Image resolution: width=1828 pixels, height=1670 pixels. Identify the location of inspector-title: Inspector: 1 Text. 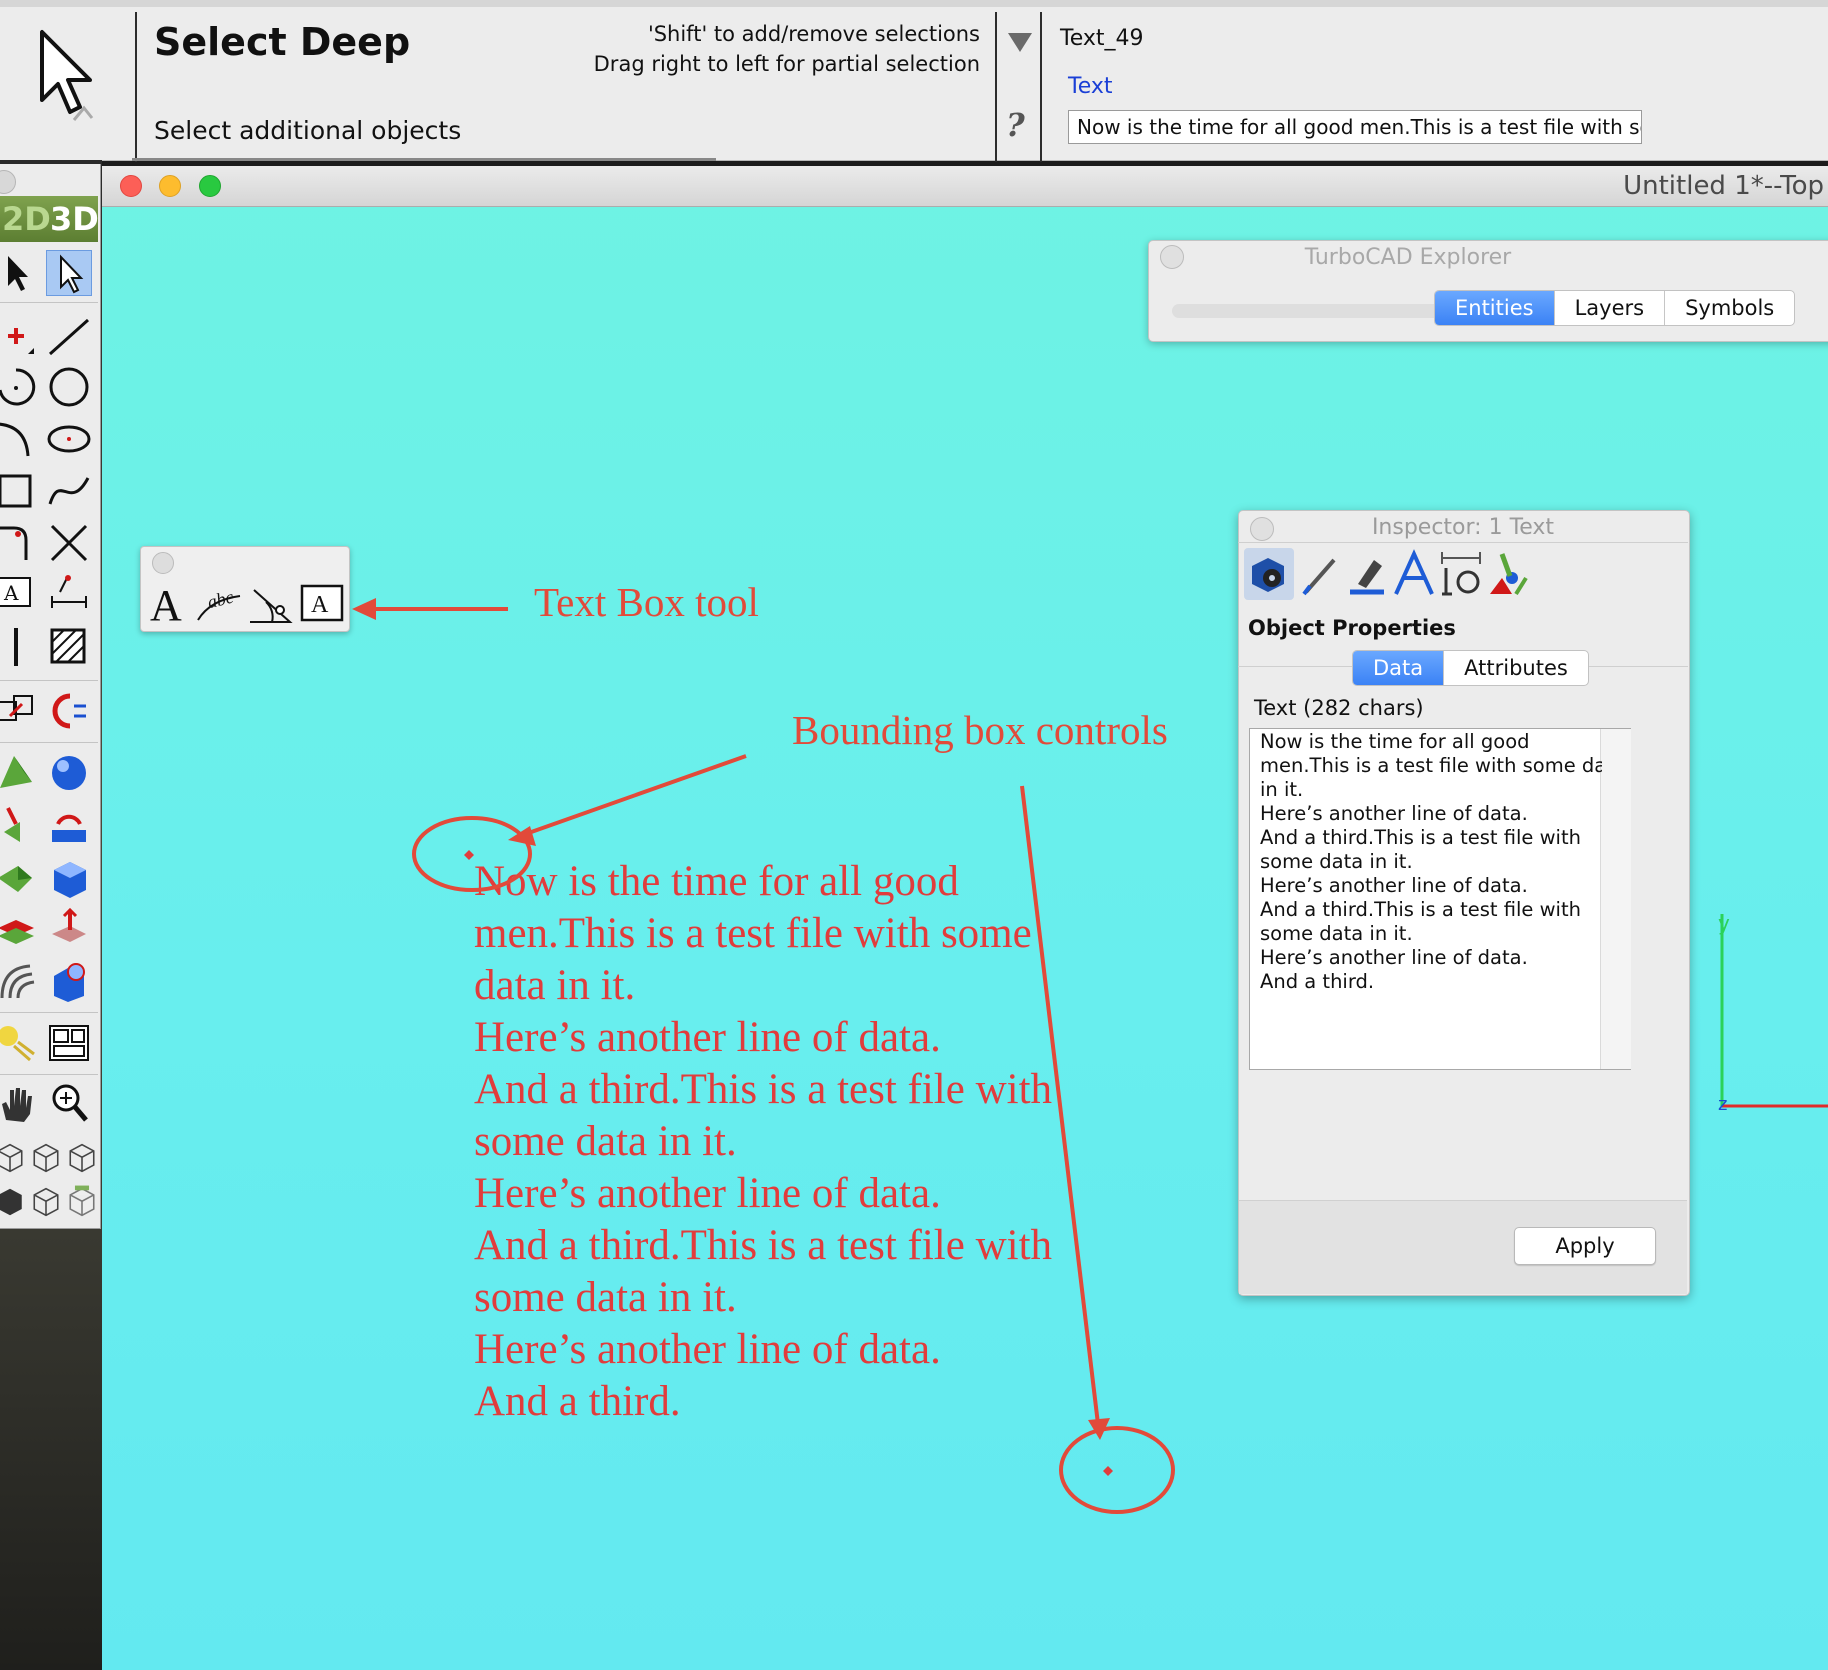
(1463, 527).